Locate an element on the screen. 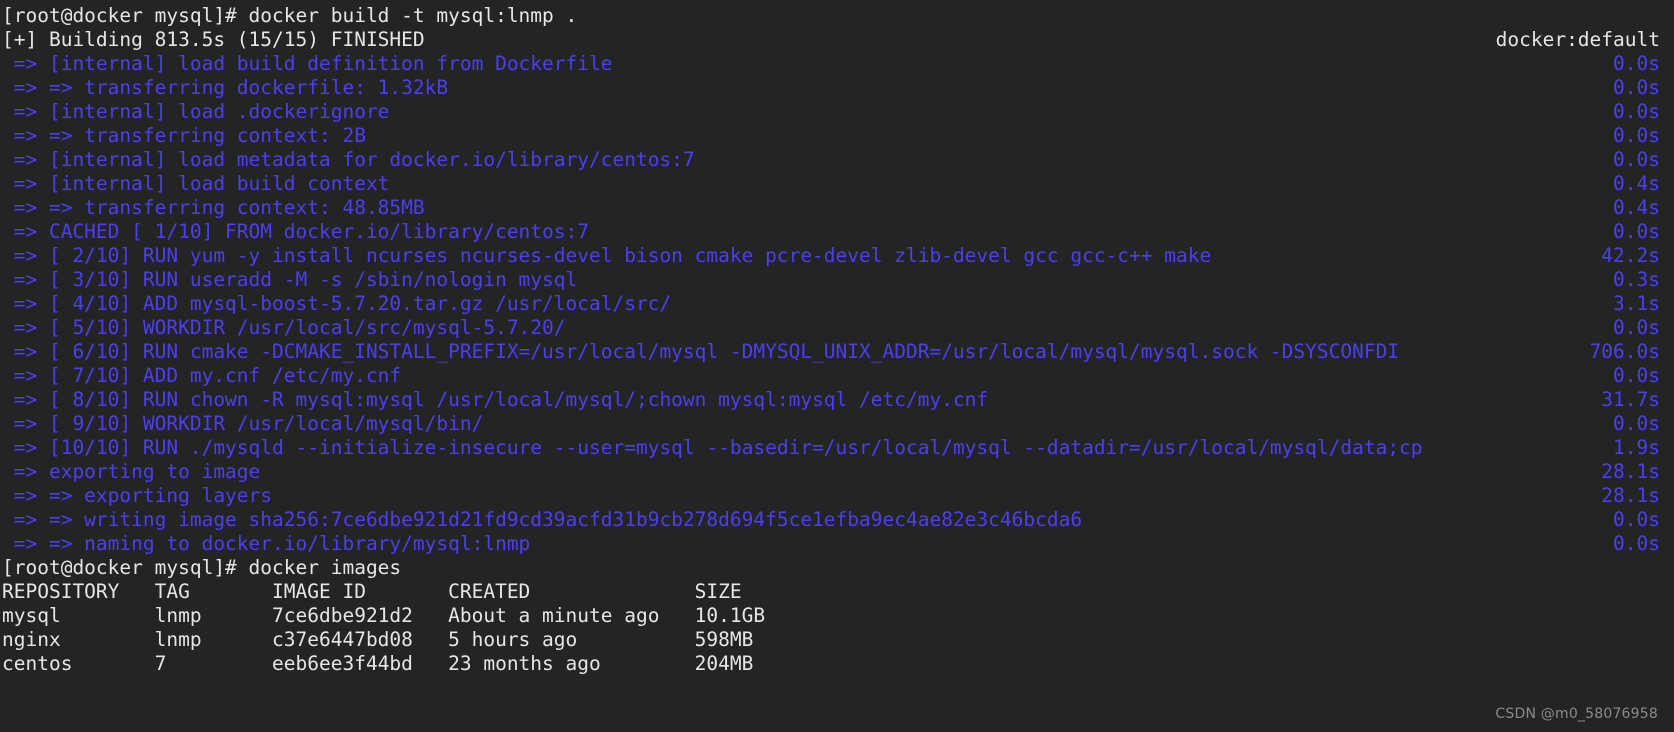  line-duration: 3.1s is located at coordinates (1636, 303).